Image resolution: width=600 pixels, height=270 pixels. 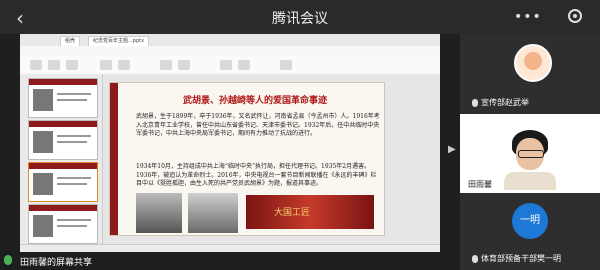 I want to click on top-bar: ‹ 腾讯会议 •••, so click(x=300, y=17).